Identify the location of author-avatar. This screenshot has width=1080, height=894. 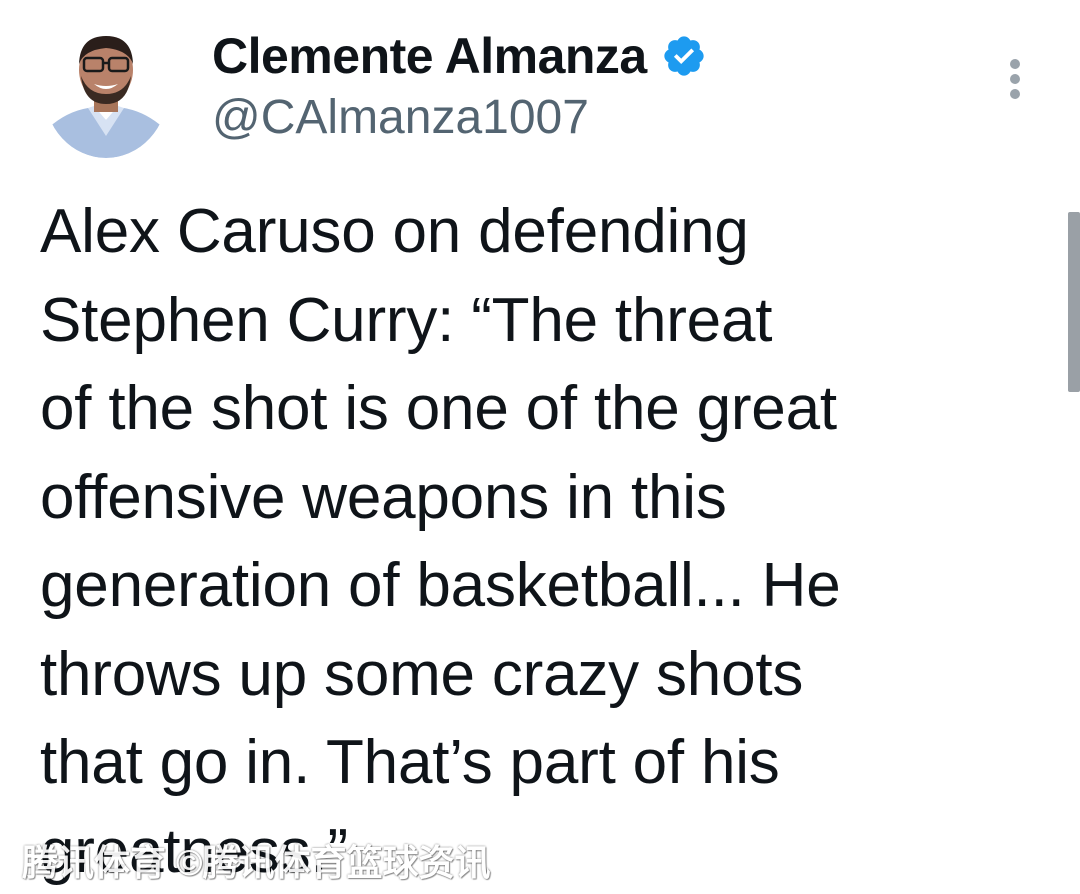
(106, 91).